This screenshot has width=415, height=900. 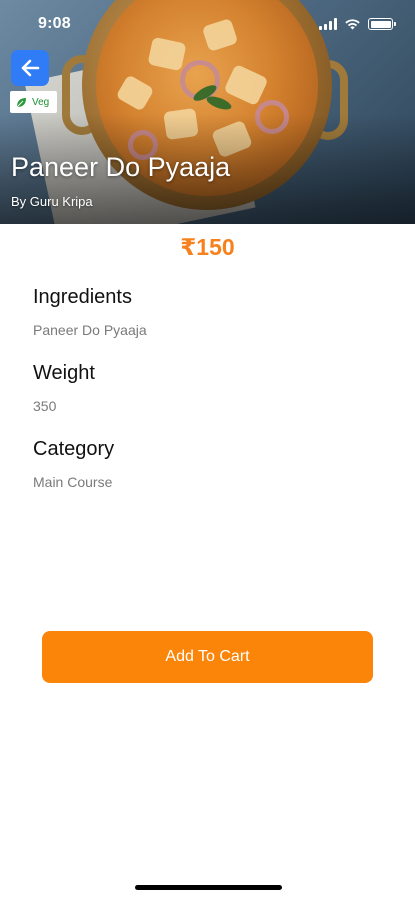 What do you see at coordinates (74, 449) in the screenshot?
I see `category-label: Category` at bounding box center [74, 449].